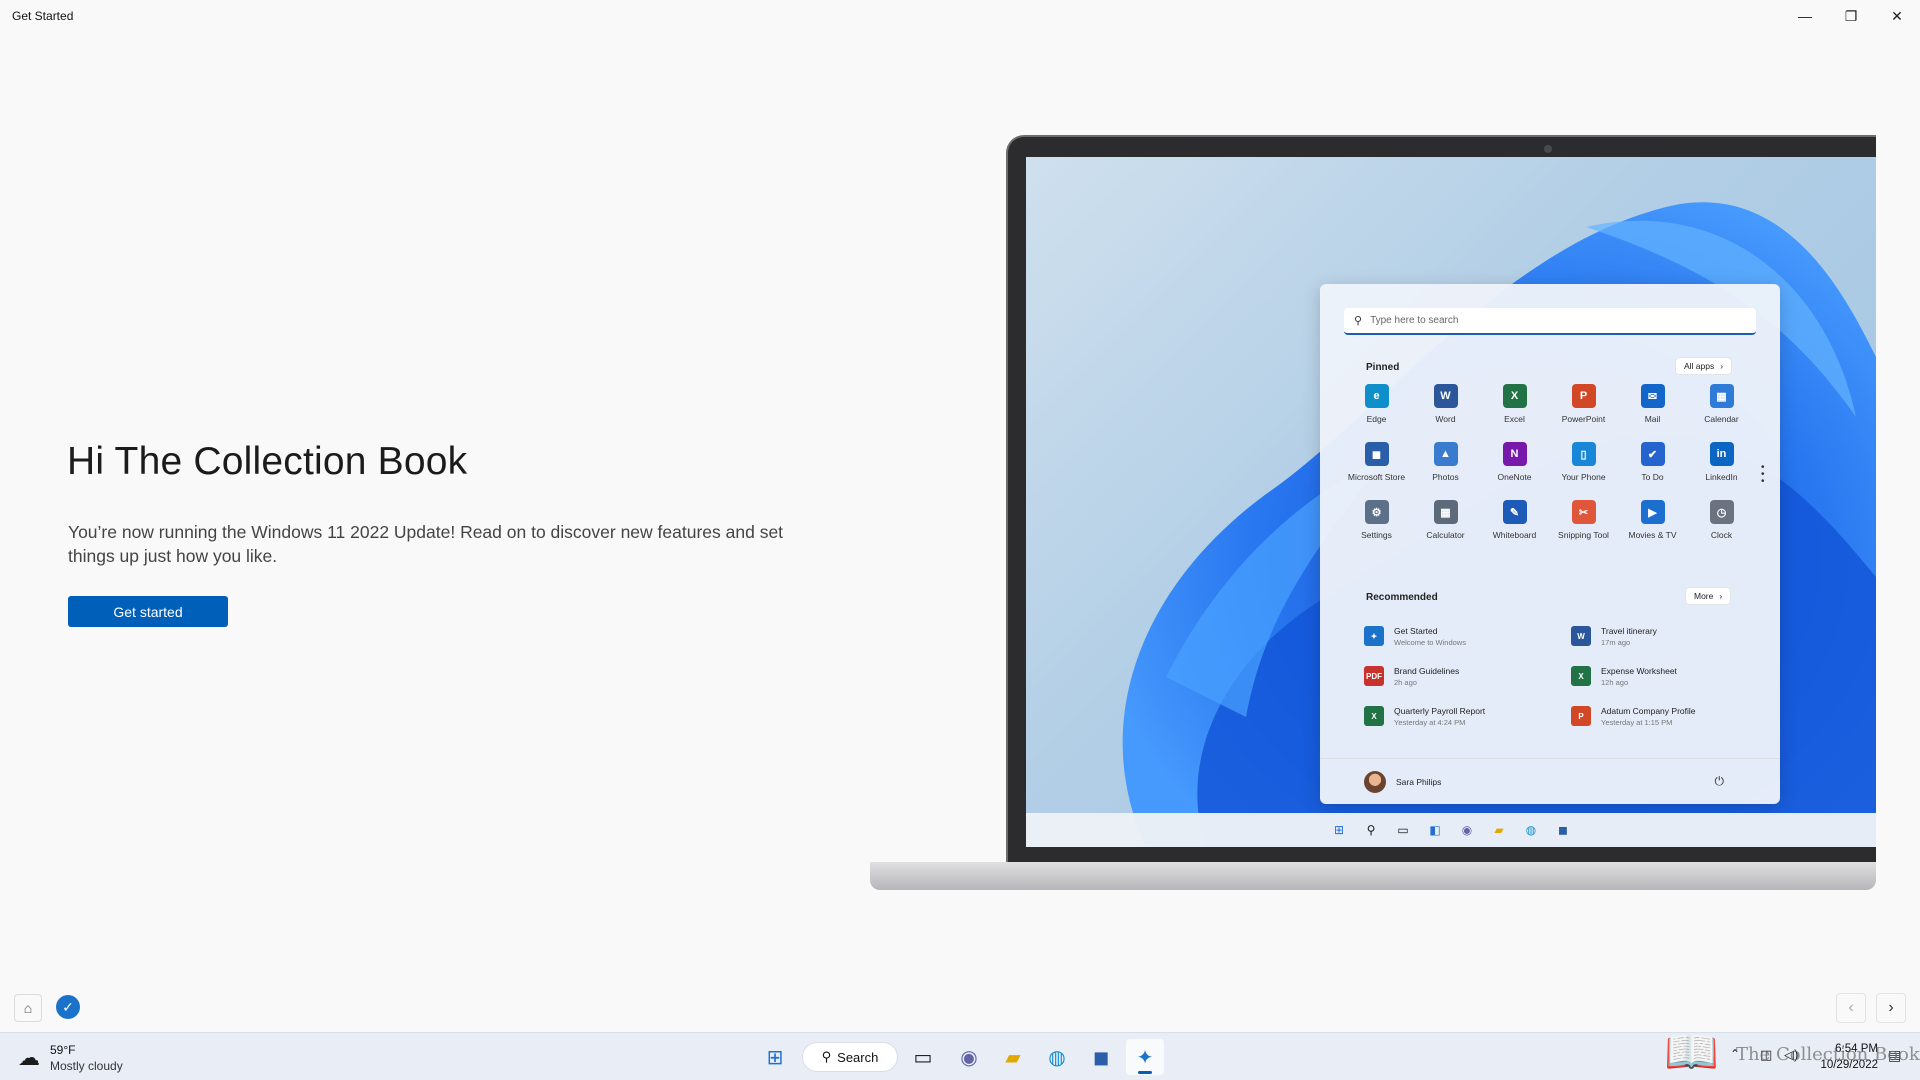 Image resolution: width=1920 pixels, height=1080 pixels. Describe the element at coordinates (1416, 630) in the screenshot. I see `recommended-name: Get Started` at that location.